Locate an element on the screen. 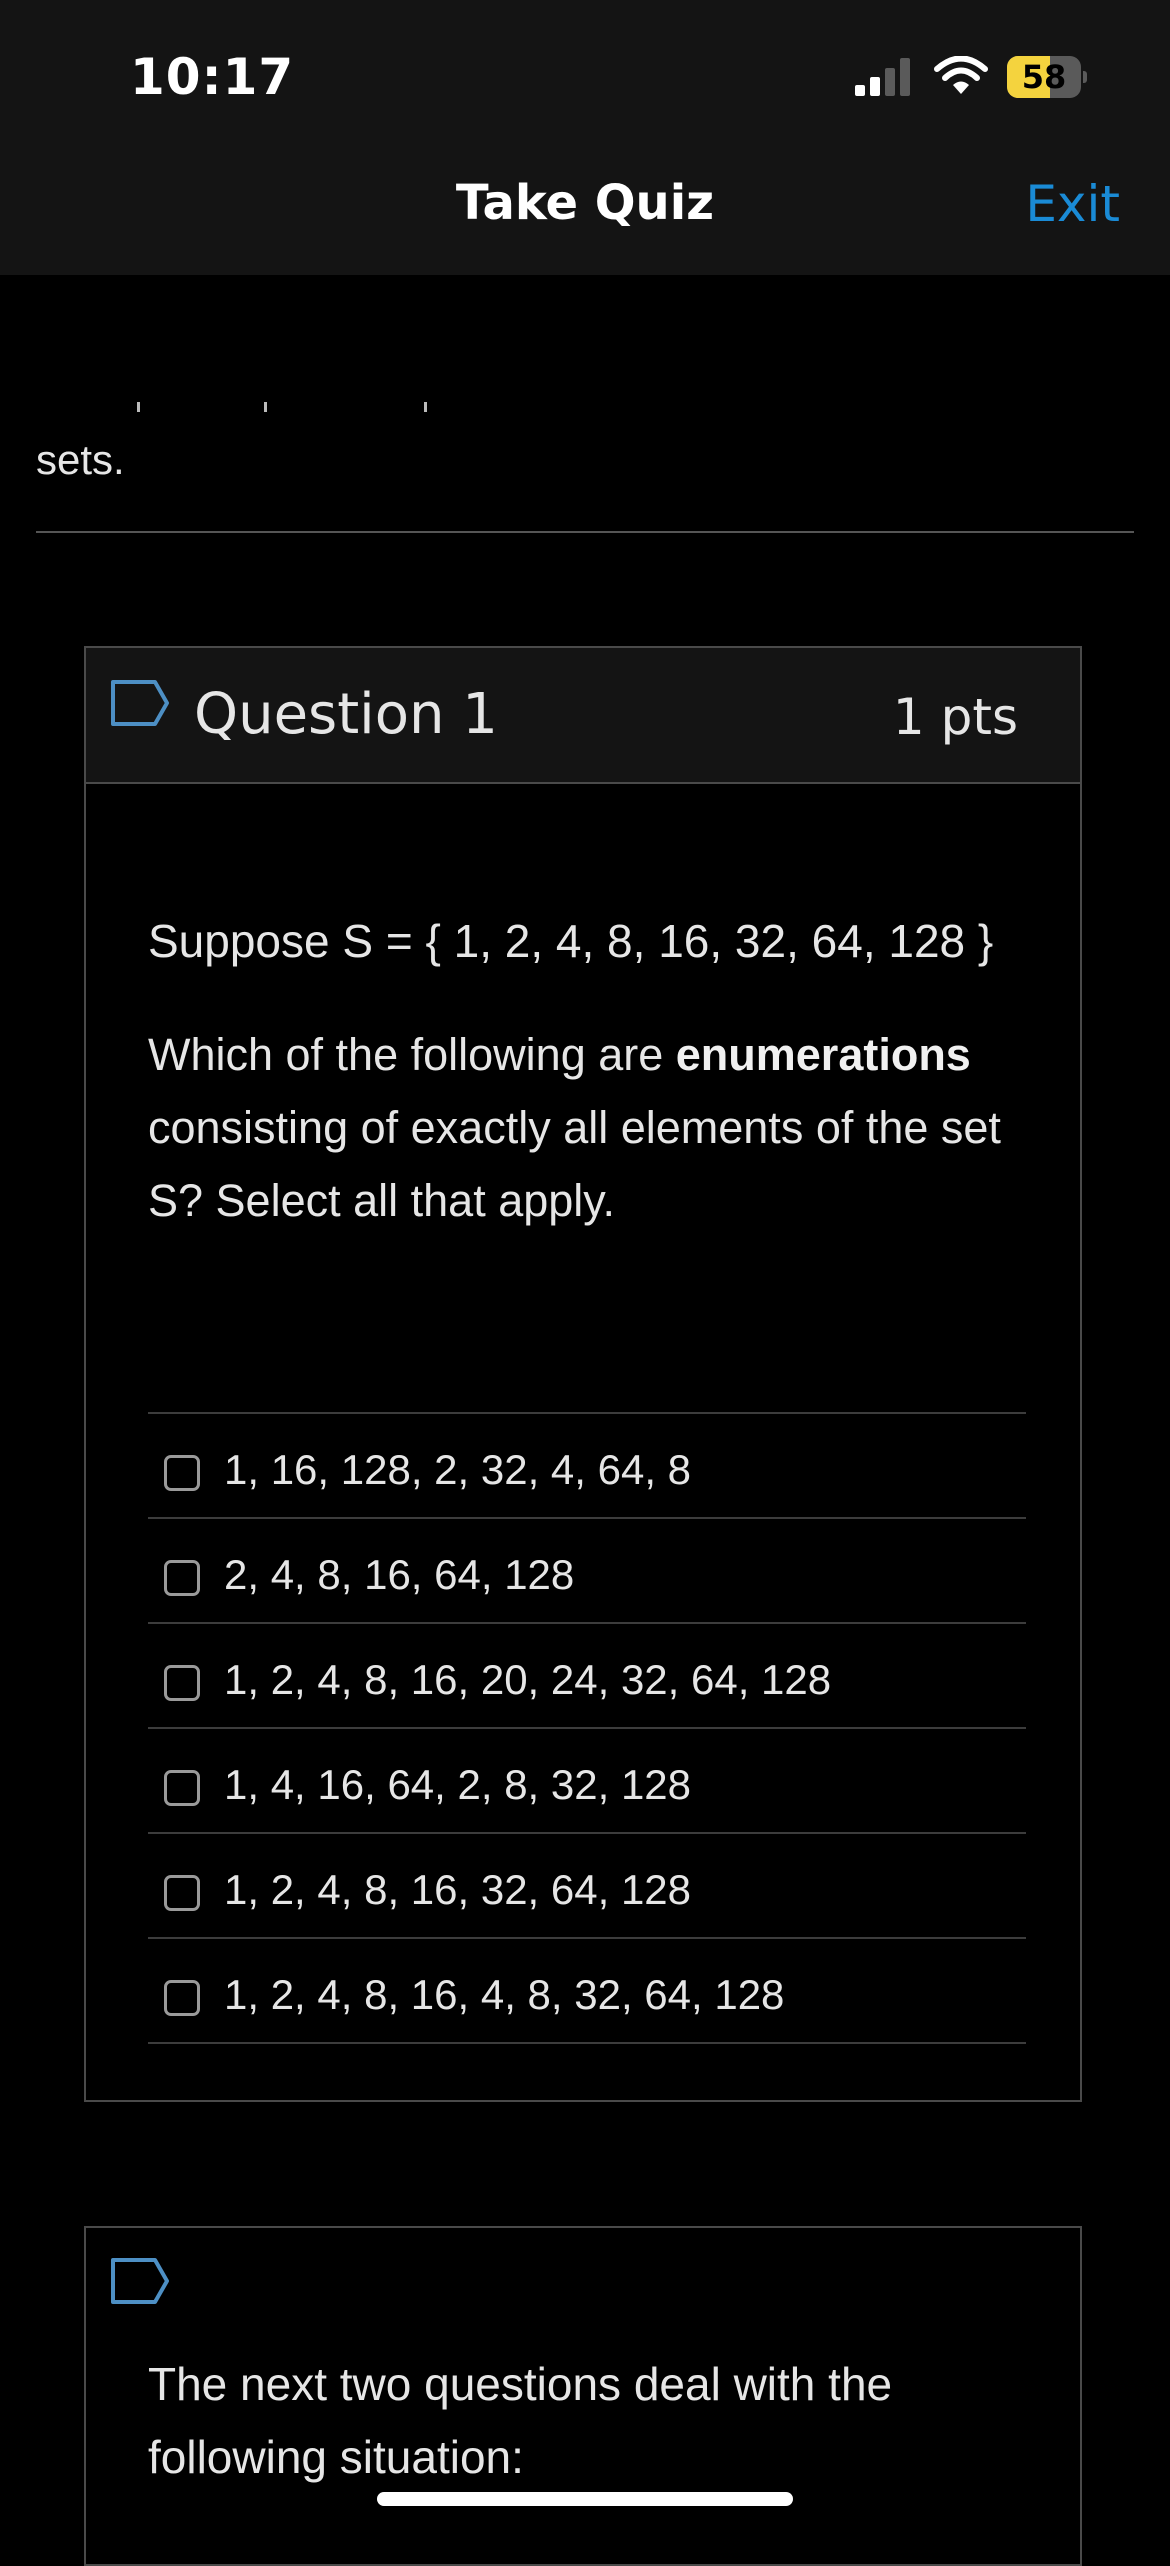 This screenshot has height=2566, width=1170. exit-button: Exit is located at coordinates (1072, 204).